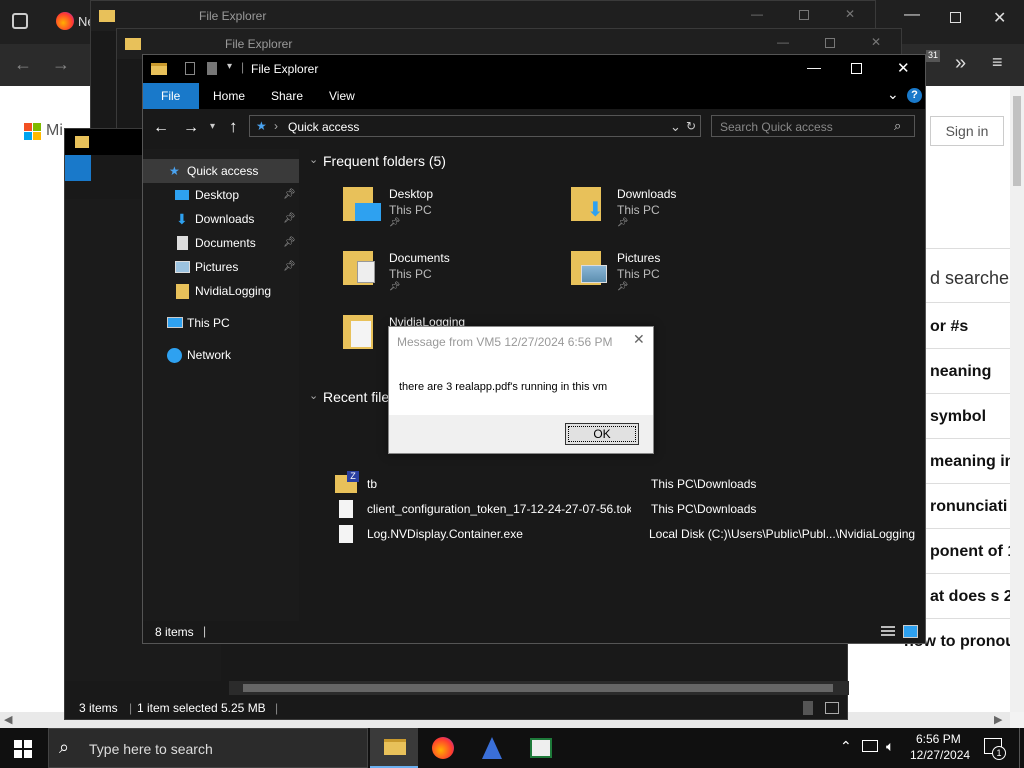 This screenshot has height=768, width=1024. Describe the element at coordinates (475, 126) in the screenshot. I see `address-bar: ★ › Quick access ⌄ ↻` at that location.